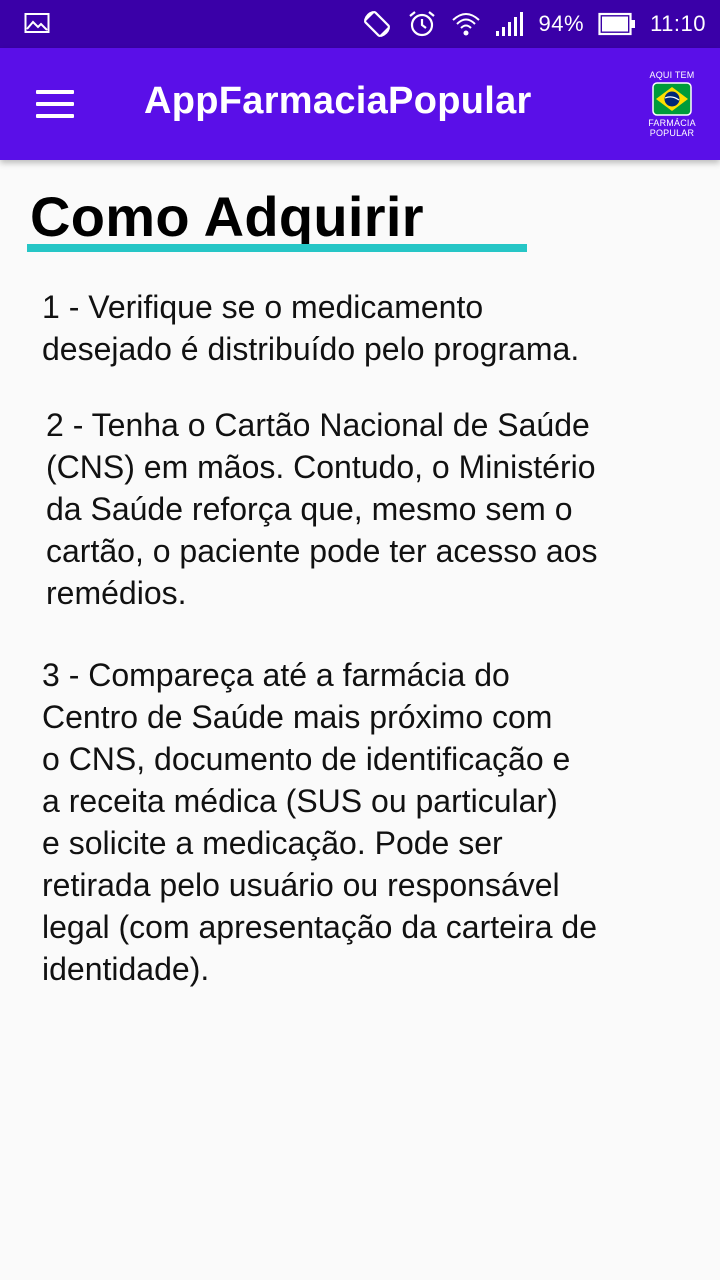 The image size is (720, 1280). What do you see at coordinates (37, 25) in the screenshot?
I see `picture-icon` at bounding box center [37, 25].